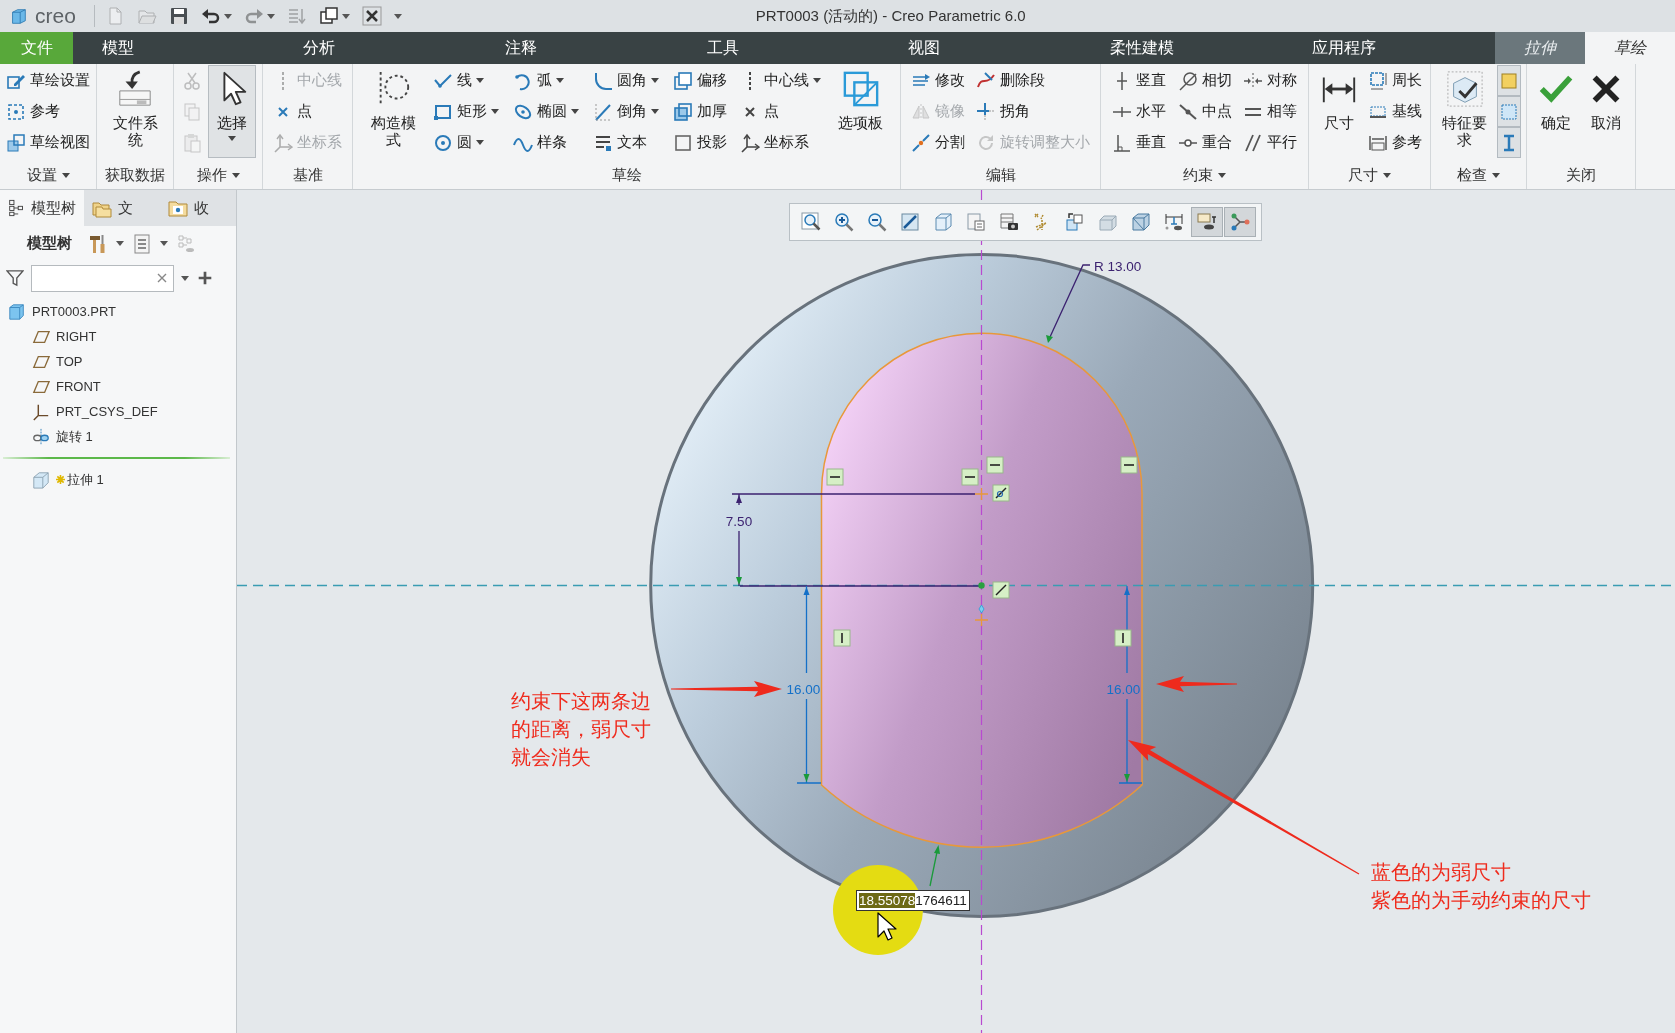 This screenshot has height=1033, width=1675. Describe the element at coordinates (1240, 222) in the screenshot. I see `nodes-icon` at that location.